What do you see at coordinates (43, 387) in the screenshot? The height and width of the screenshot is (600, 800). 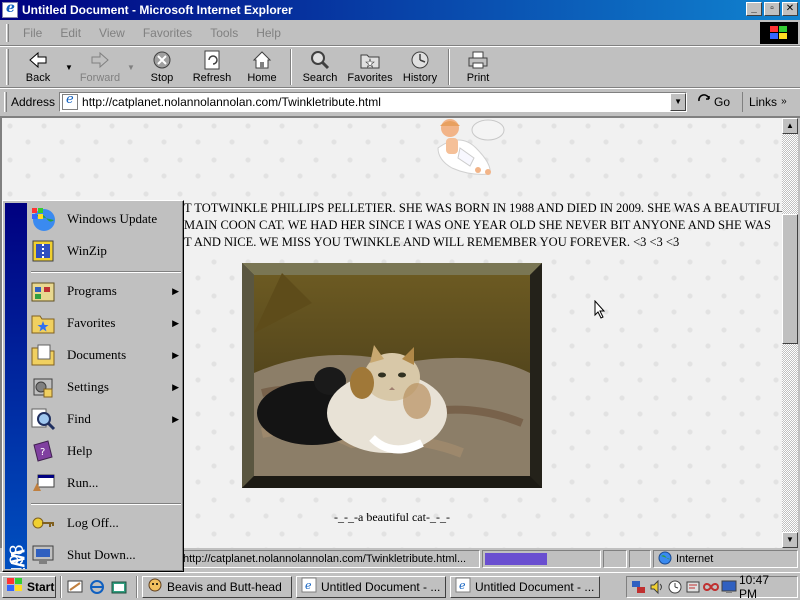 I see `settings-icon` at bounding box center [43, 387].